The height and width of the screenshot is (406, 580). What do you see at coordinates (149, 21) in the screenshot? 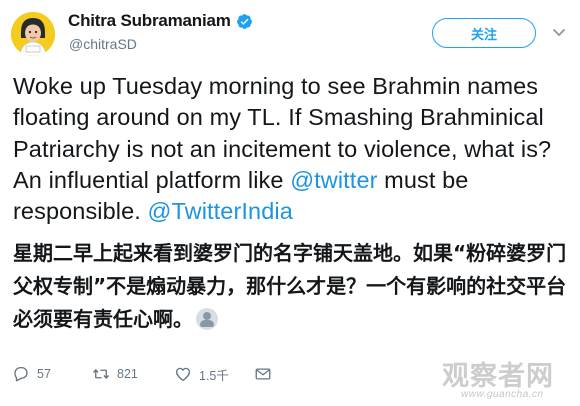
I see `author-display-name: Chitra Subramaniam` at bounding box center [149, 21].